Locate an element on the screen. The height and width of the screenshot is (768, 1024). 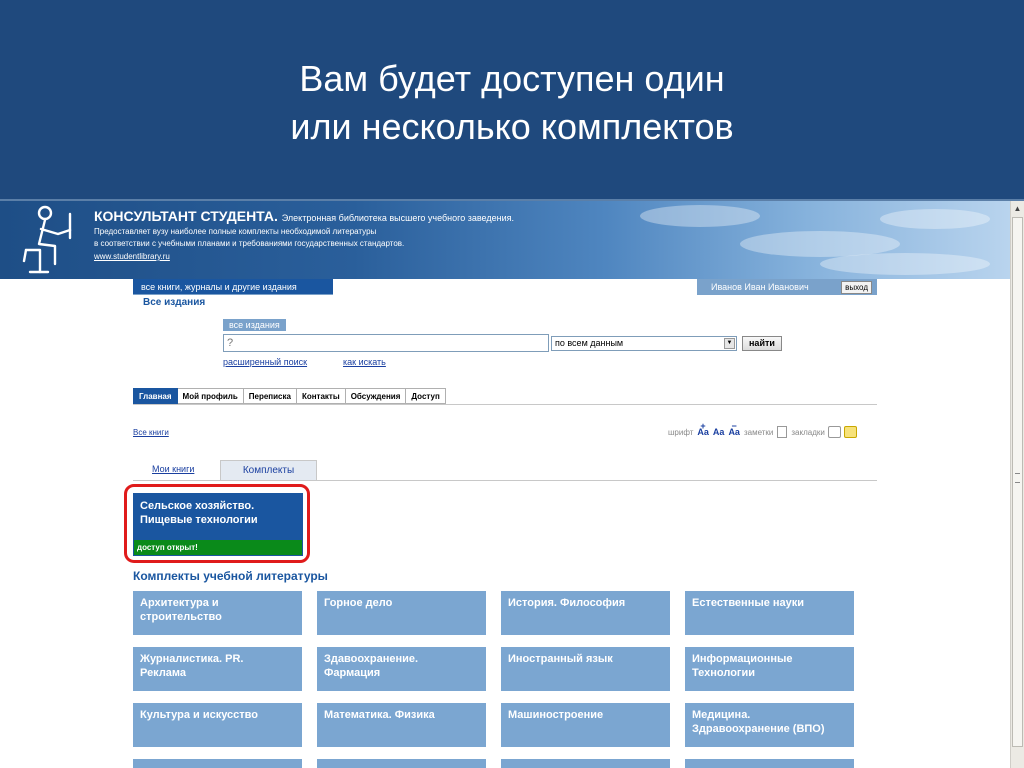
tab-access: Доступ is located at coordinates (426, 396).